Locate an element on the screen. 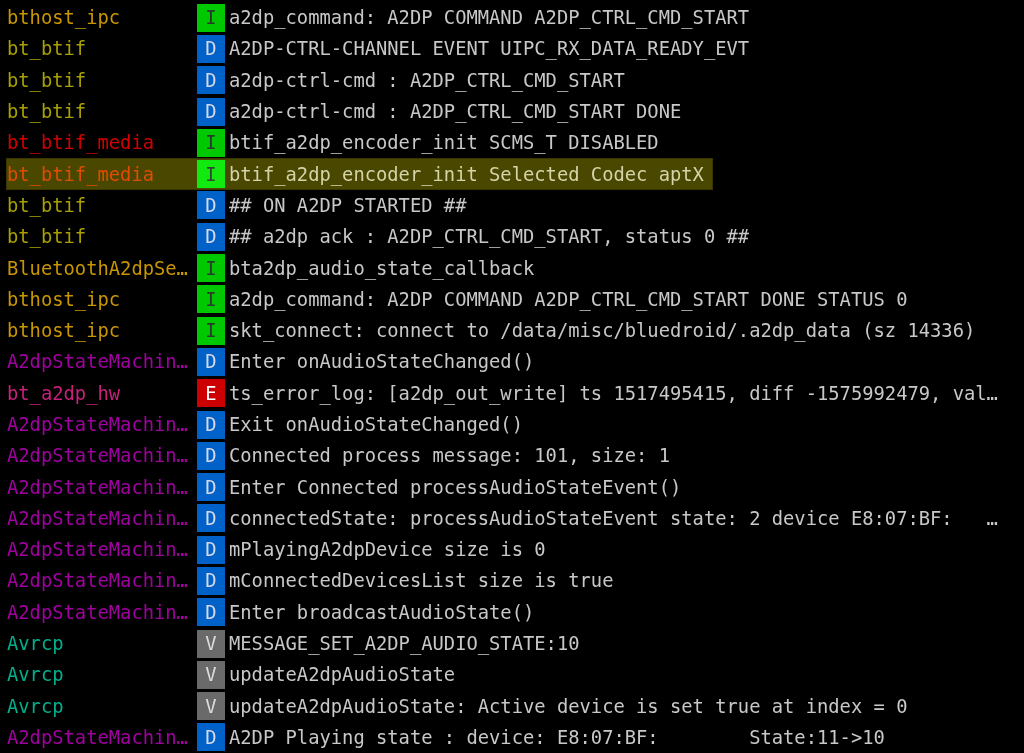  log-row: bt_btif D A2DP-CTRL-CHANNEL EVENT UIPC_RX_DATA_READY_EVT is located at coordinates (382, 49).